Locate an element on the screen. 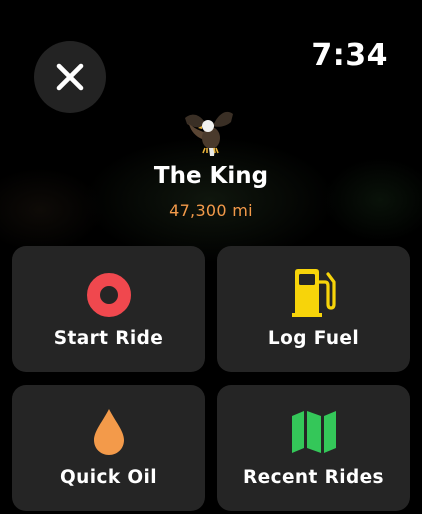  log-fuel-button: Log Fuel is located at coordinates (313, 309).